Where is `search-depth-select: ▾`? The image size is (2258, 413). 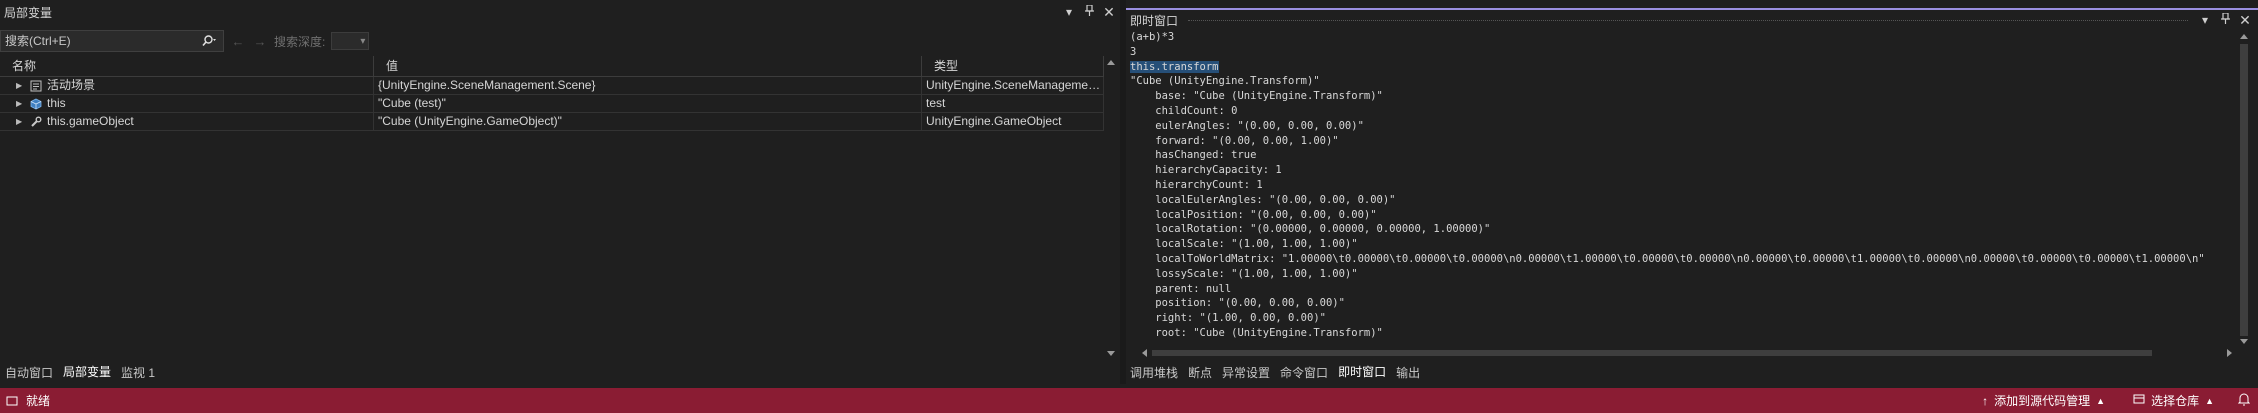 search-depth-select: ▾ is located at coordinates (350, 41).